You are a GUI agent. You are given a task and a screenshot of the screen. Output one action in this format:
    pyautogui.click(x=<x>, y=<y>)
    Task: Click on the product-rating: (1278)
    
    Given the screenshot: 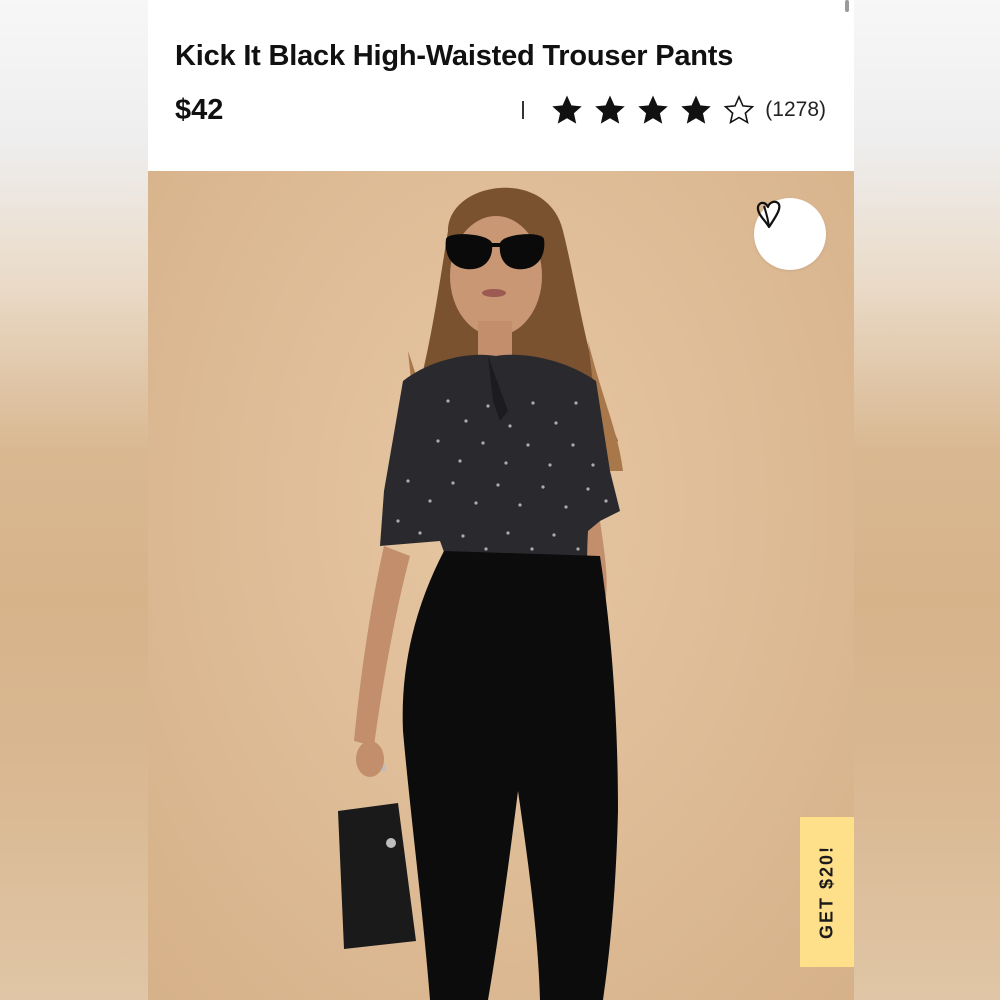 What is the action you would take?
    pyautogui.click(x=674, y=110)
    